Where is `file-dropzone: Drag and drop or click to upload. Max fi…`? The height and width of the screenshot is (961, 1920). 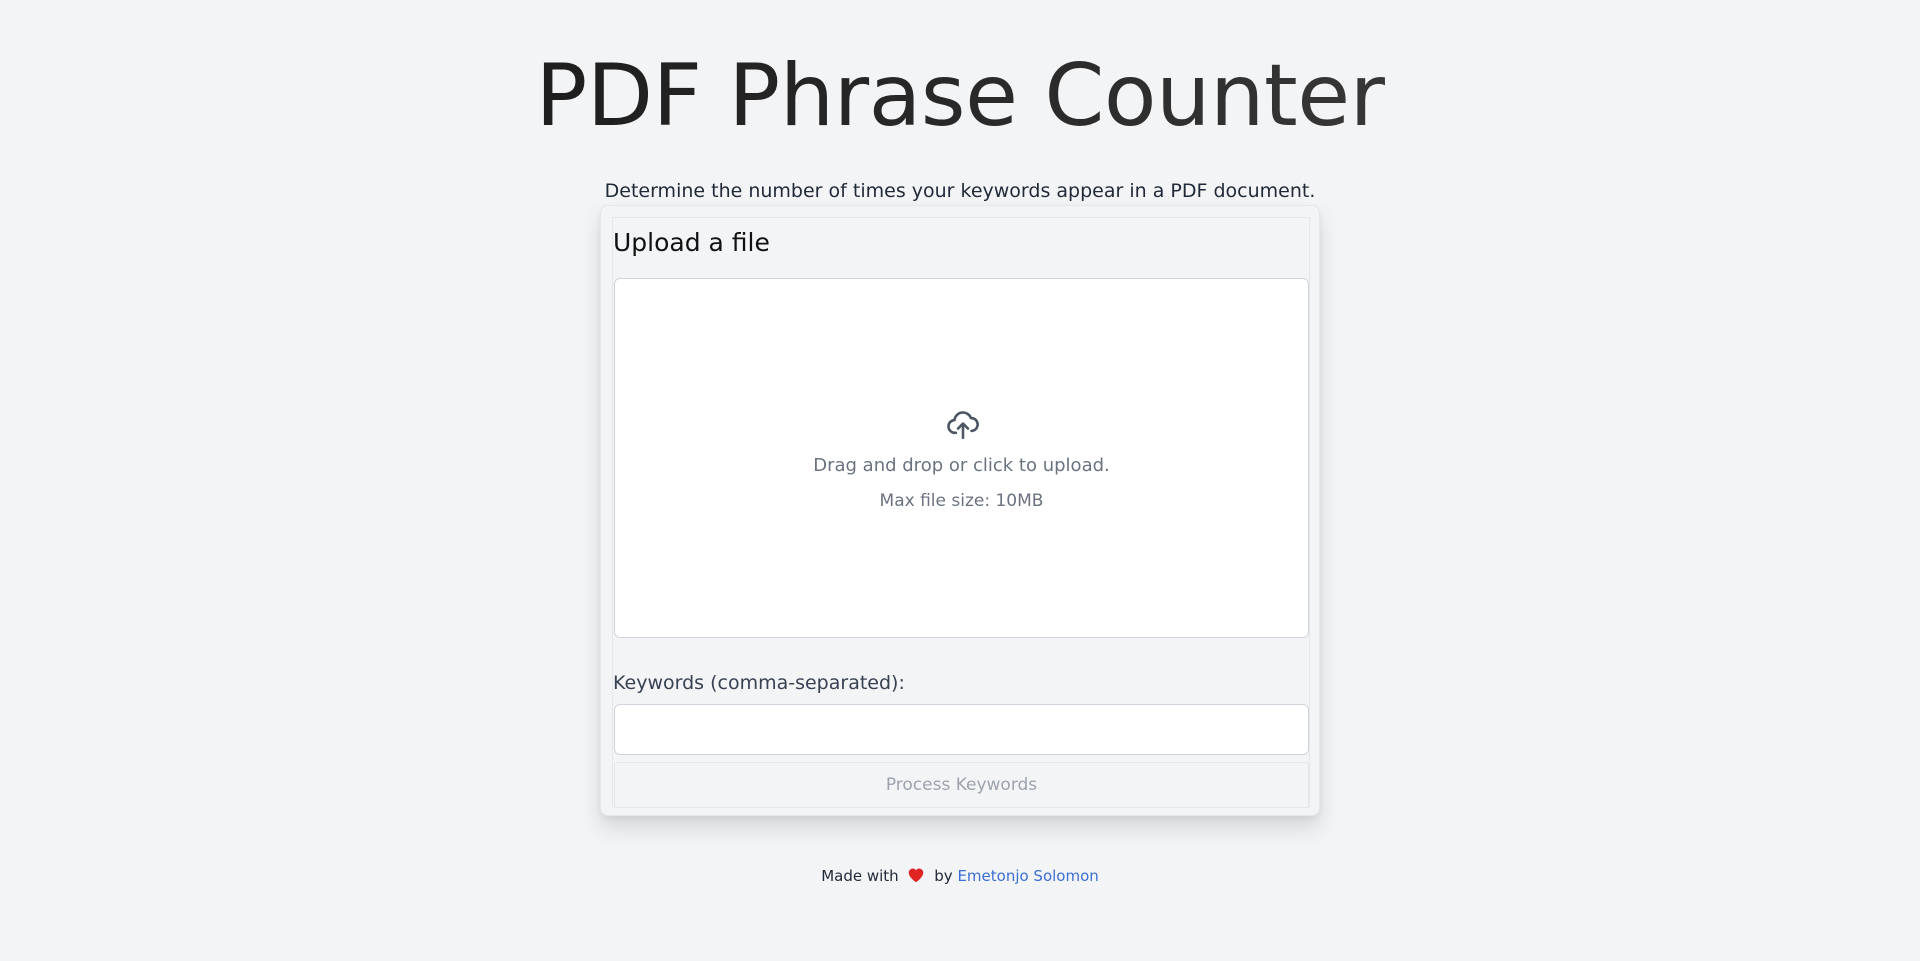
file-dropzone: Drag and drop or click to upload. Max fi… is located at coordinates (961, 458).